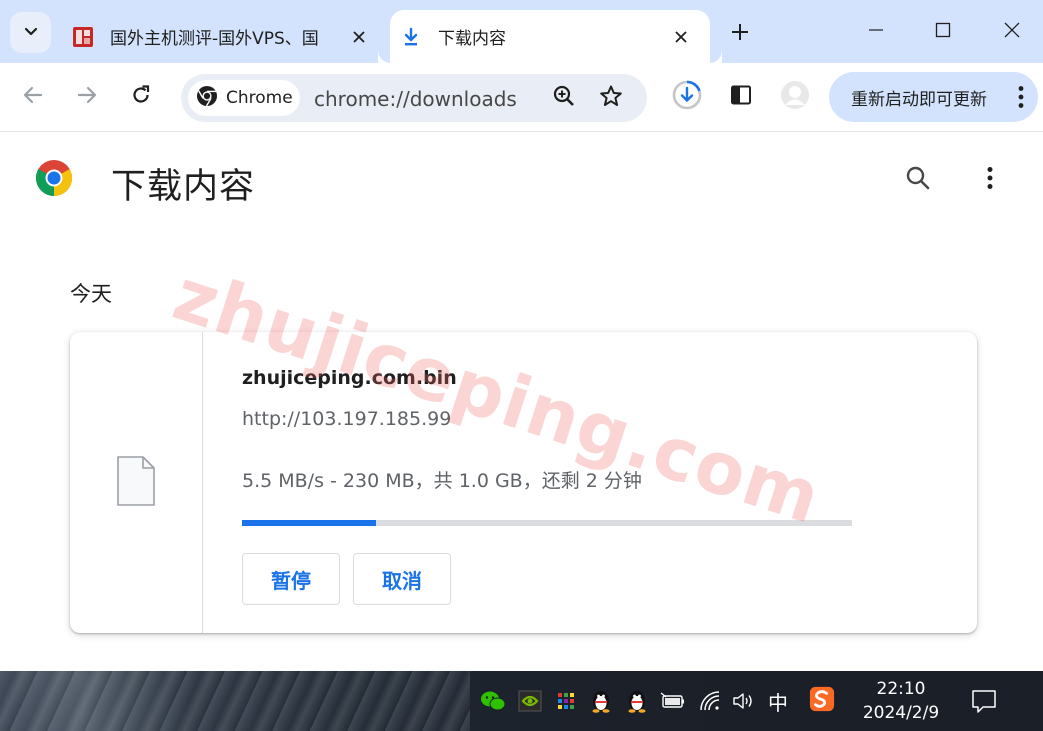  I want to click on close-window-button, so click(1012, 32).